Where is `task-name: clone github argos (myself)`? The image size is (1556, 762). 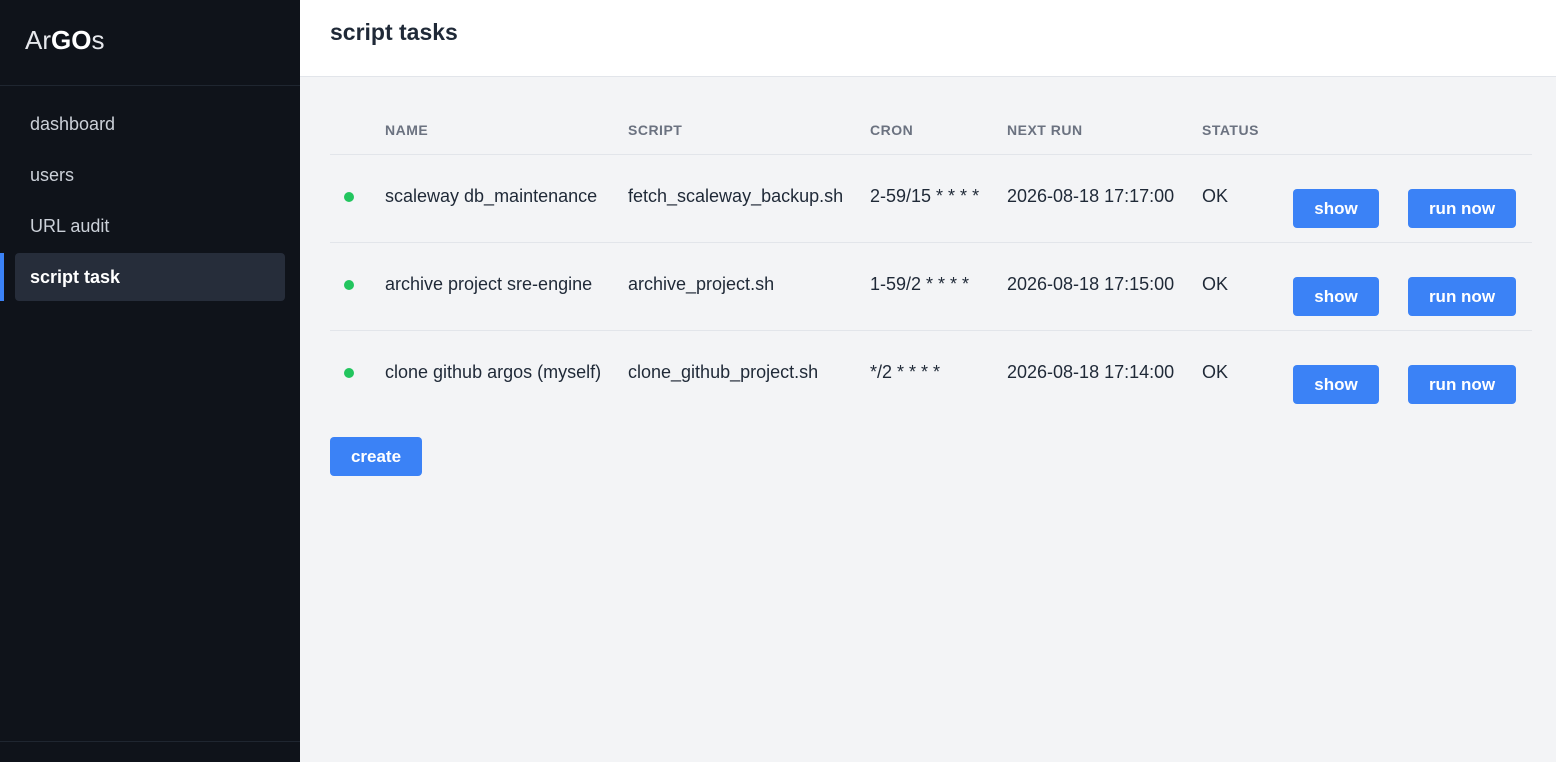
task-name: clone github argos (myself) is located at coordinates (493, 371).